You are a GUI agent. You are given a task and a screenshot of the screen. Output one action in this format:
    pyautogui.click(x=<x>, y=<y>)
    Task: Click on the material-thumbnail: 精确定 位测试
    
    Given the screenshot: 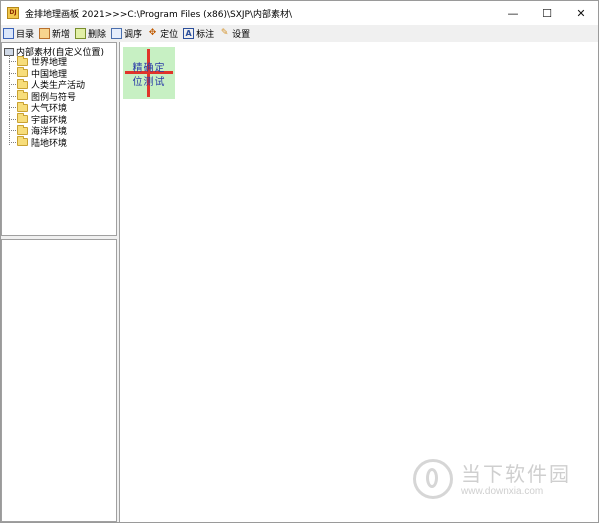 What is the action you would take?
    pyautogui.click(x=149, y=73)
    